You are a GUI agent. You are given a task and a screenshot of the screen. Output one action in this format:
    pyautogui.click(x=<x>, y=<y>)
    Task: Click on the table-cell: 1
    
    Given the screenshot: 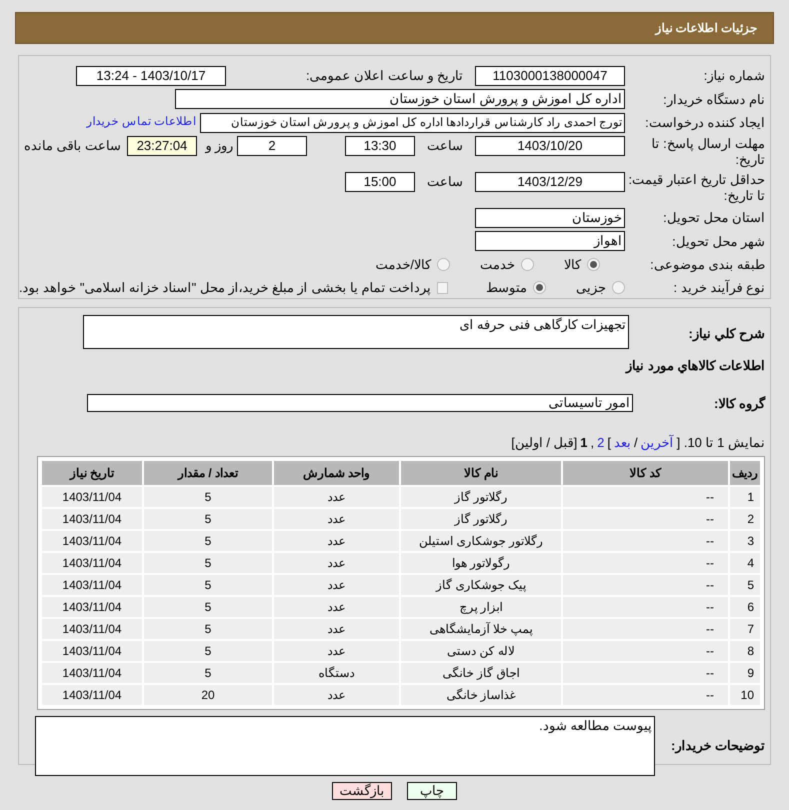 What is the action you would take?
    pyautogui.click(x=745, y=496)
    